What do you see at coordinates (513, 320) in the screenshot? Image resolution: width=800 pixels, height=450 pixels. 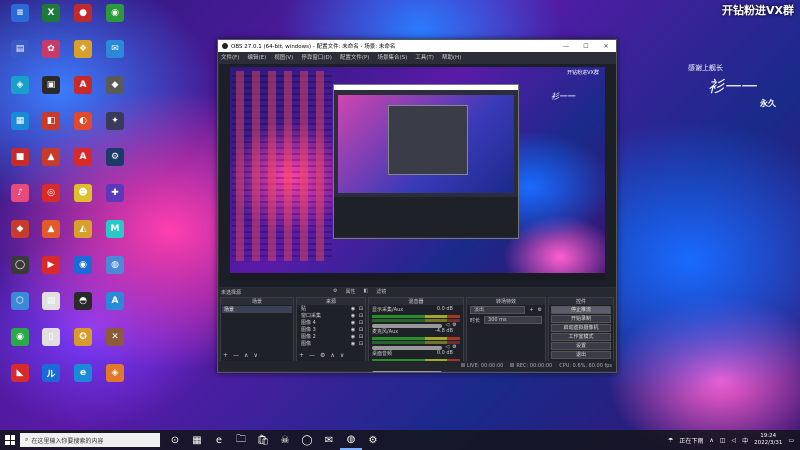 I see `duration-input: 300 ms` at bounding box center [513, 320].